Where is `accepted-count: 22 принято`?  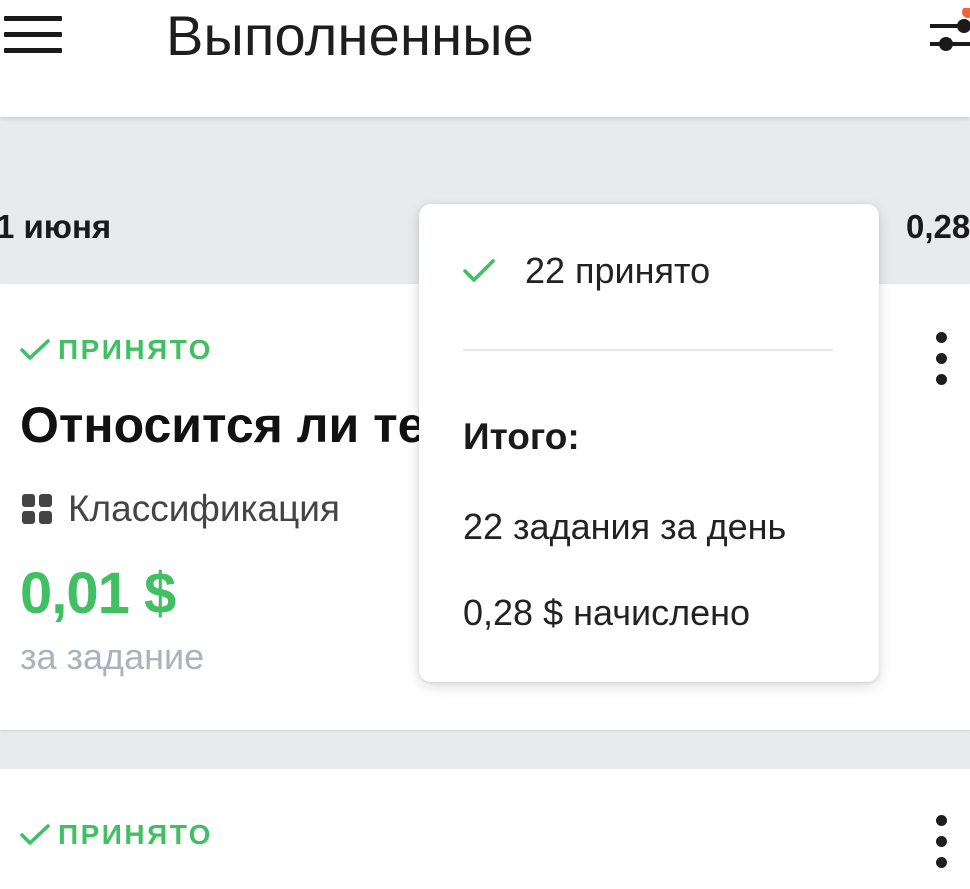 accepted-count: 22 принято is located at coordinates (618, 270).